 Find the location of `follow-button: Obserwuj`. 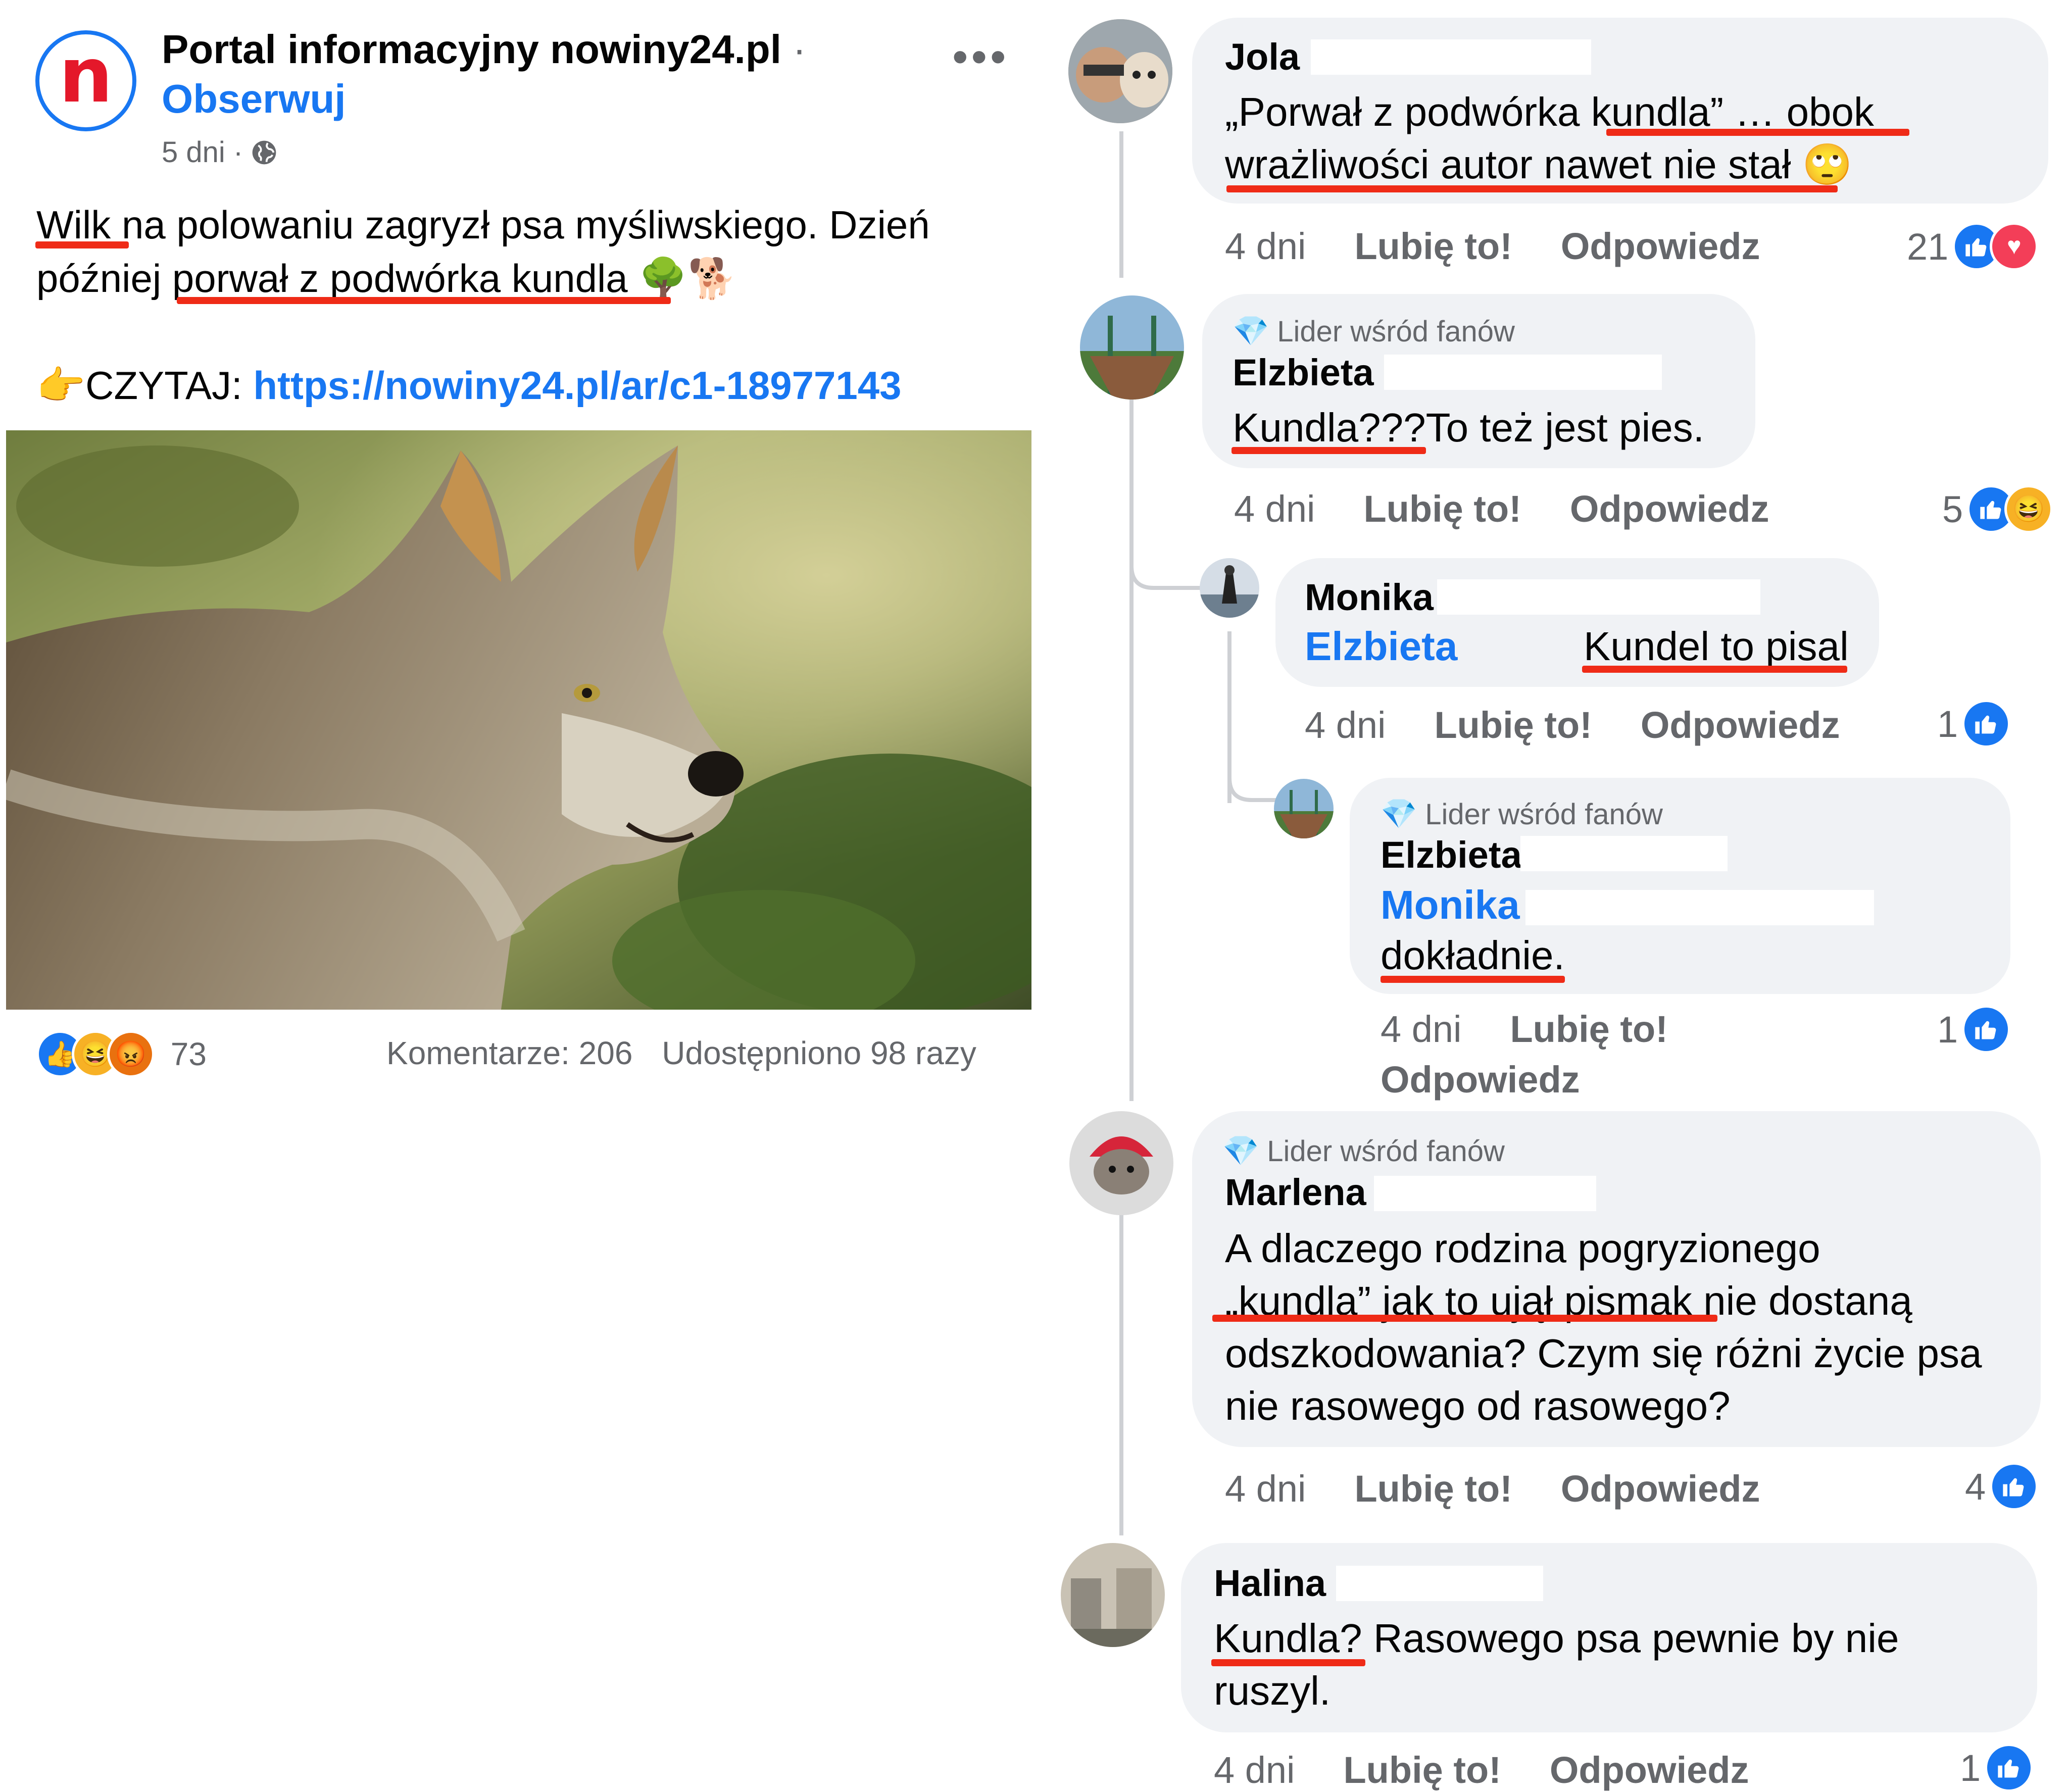

follow-button: Obserwuj is located at coordinates (254, 99).